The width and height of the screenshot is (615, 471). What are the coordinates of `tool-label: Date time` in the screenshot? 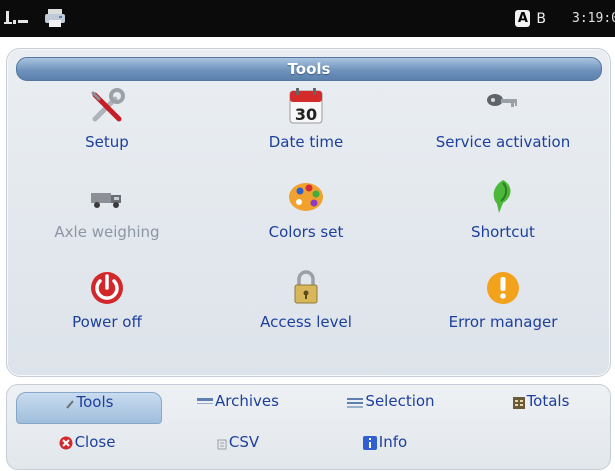 It's located at (306, 142).